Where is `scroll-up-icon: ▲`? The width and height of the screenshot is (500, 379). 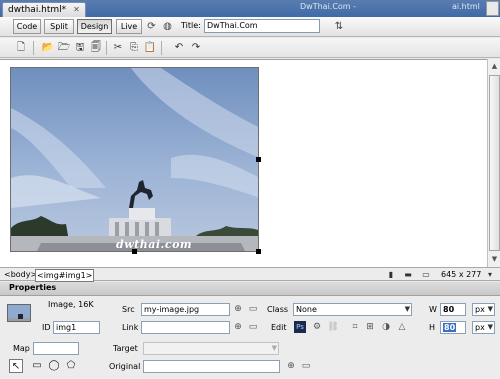 scroll-up-icon: ▲ is located at coordinates (494, 66).